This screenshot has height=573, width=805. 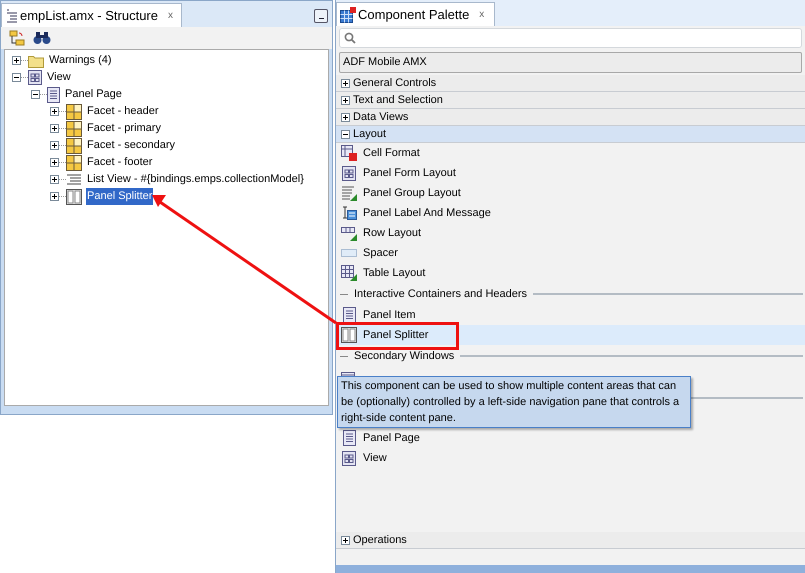 I want to click on category-label: Operations, so click(x=380, y=540).